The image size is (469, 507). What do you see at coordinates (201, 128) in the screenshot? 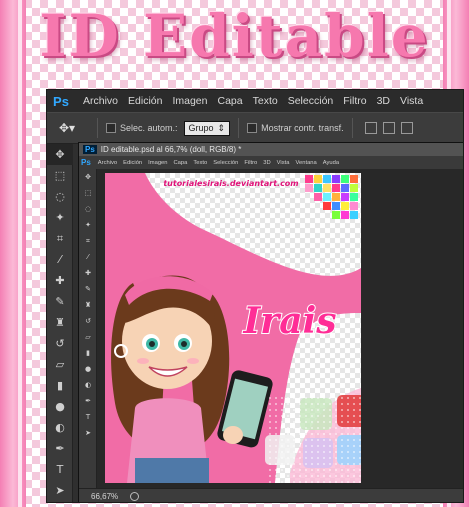
I see `dropdown-value: Grupo` at bounding box center [201, 128].